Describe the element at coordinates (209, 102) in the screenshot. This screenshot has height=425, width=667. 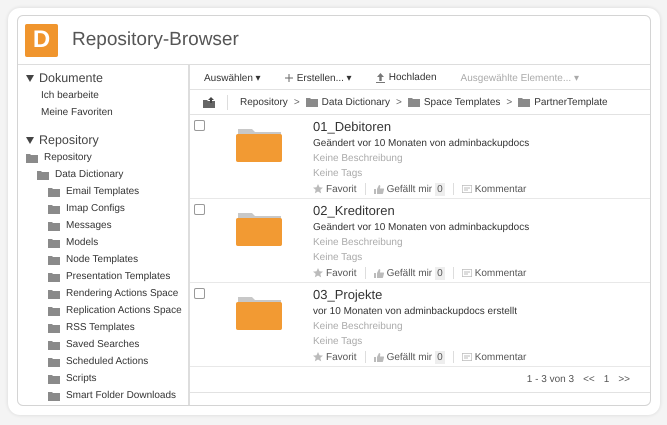
I see `parent-folder-icon` at that location.